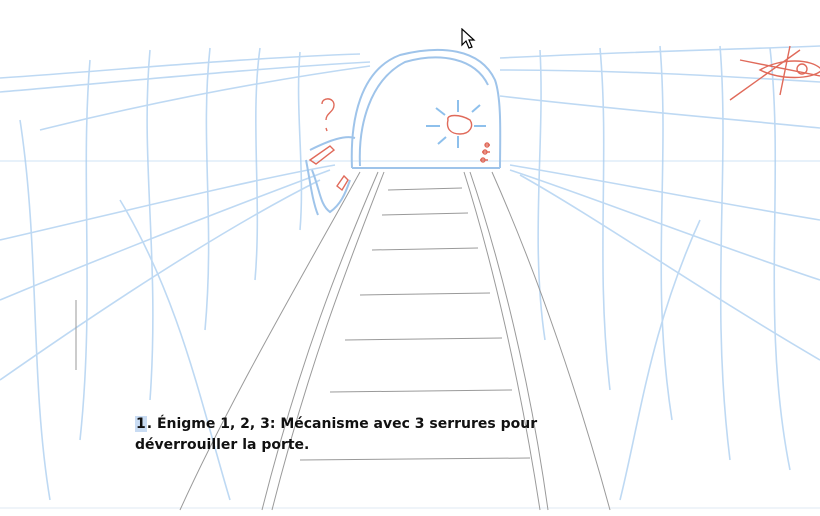 The image size is (820, 516). What do you see at coordinates (789, 69) in the screenshot?
I see `eye-symbol-sketch` at bounding box center [789, 69].